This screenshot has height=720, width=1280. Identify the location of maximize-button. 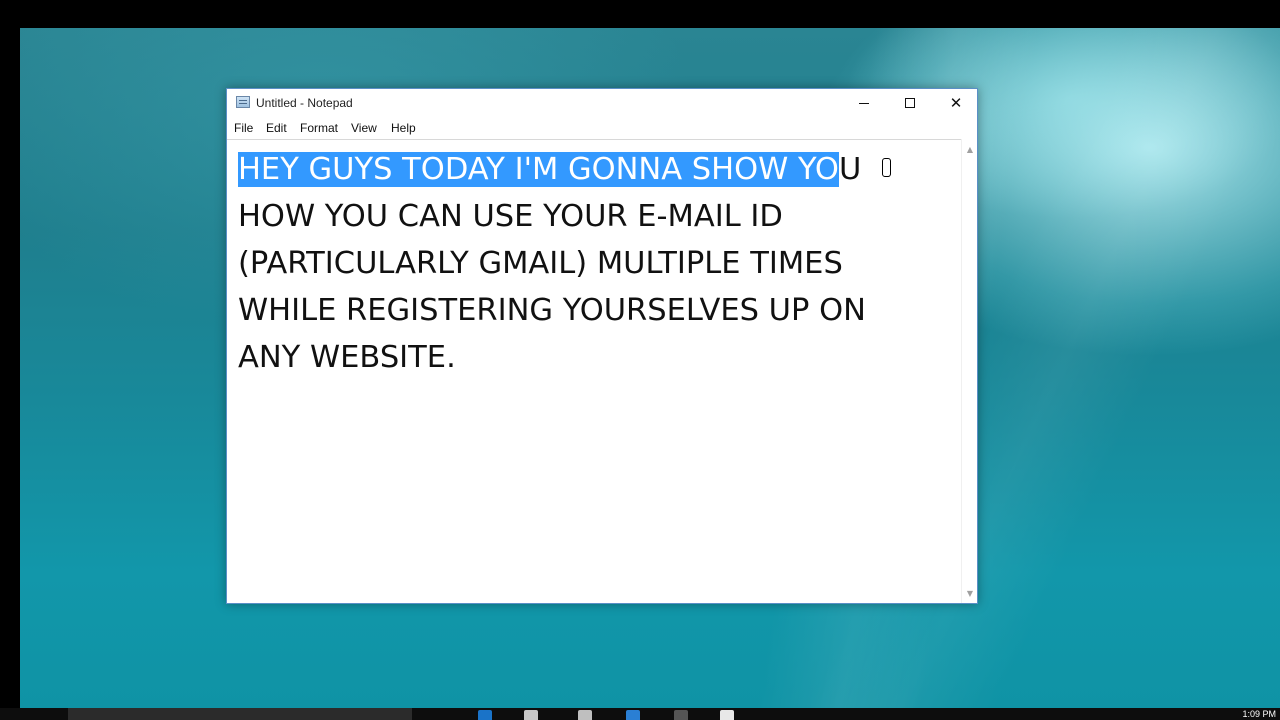
(910, 103).